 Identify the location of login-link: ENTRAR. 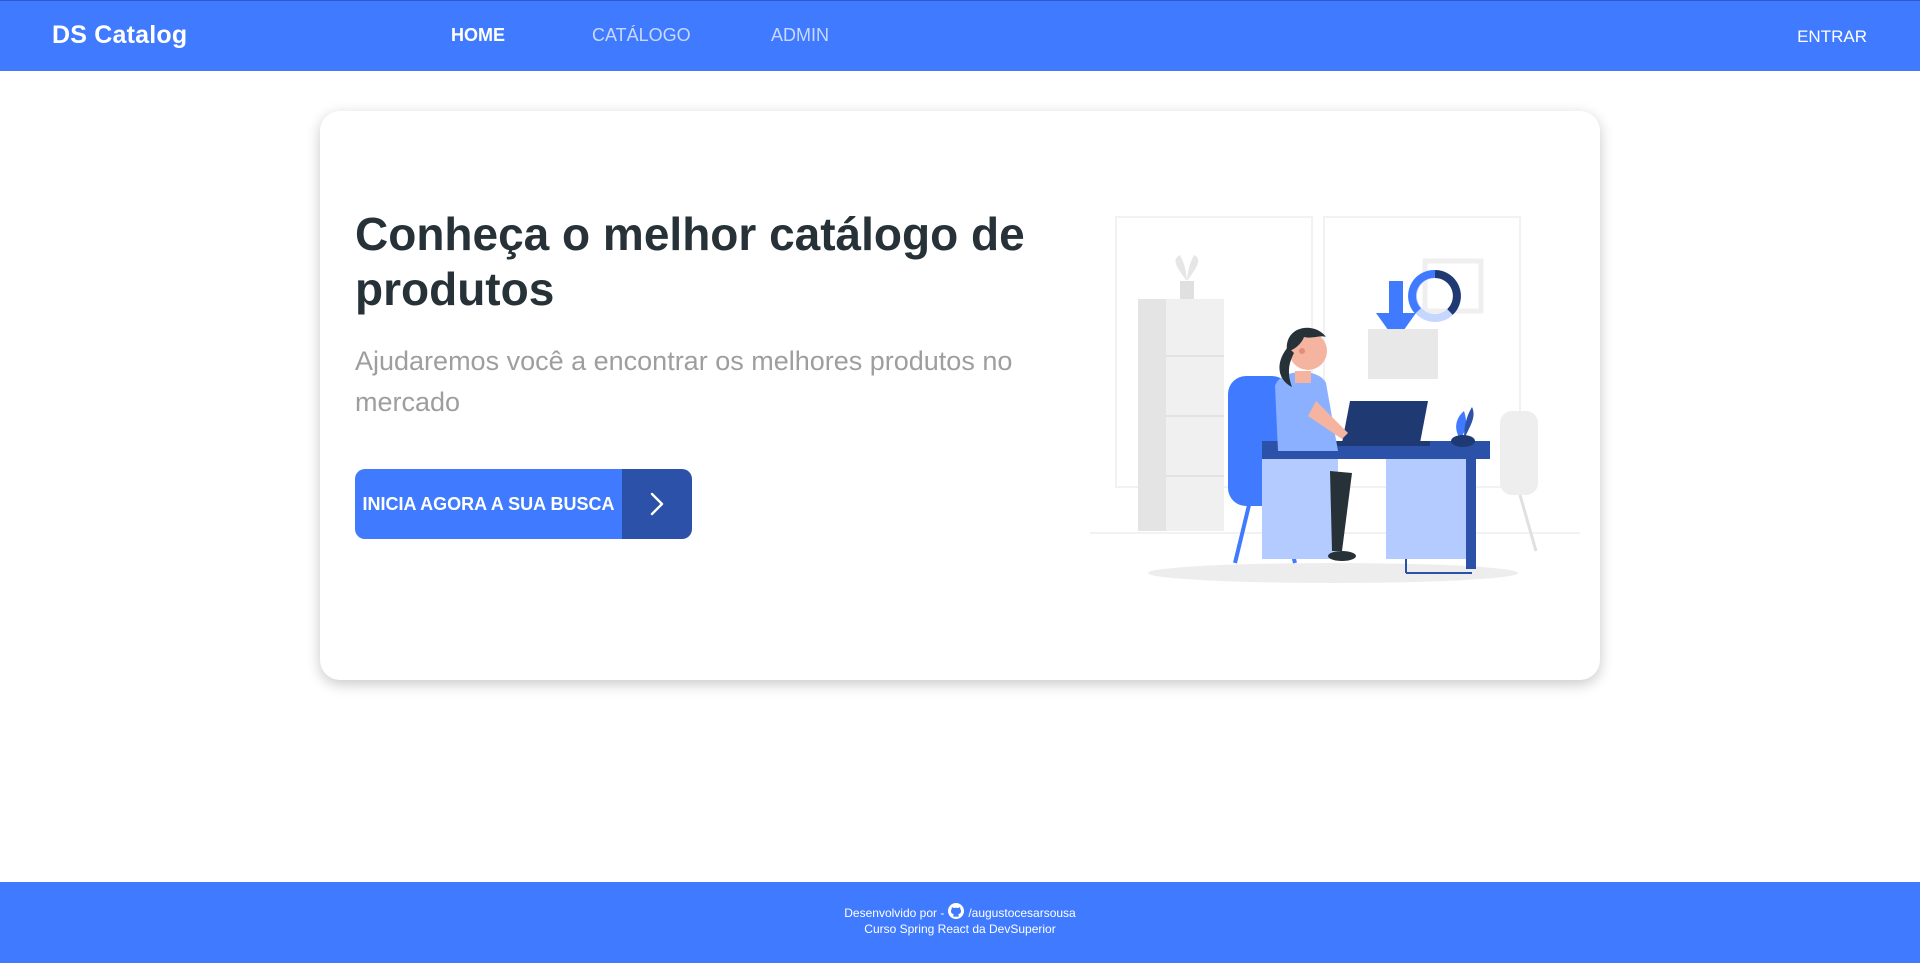
(1832, 37).